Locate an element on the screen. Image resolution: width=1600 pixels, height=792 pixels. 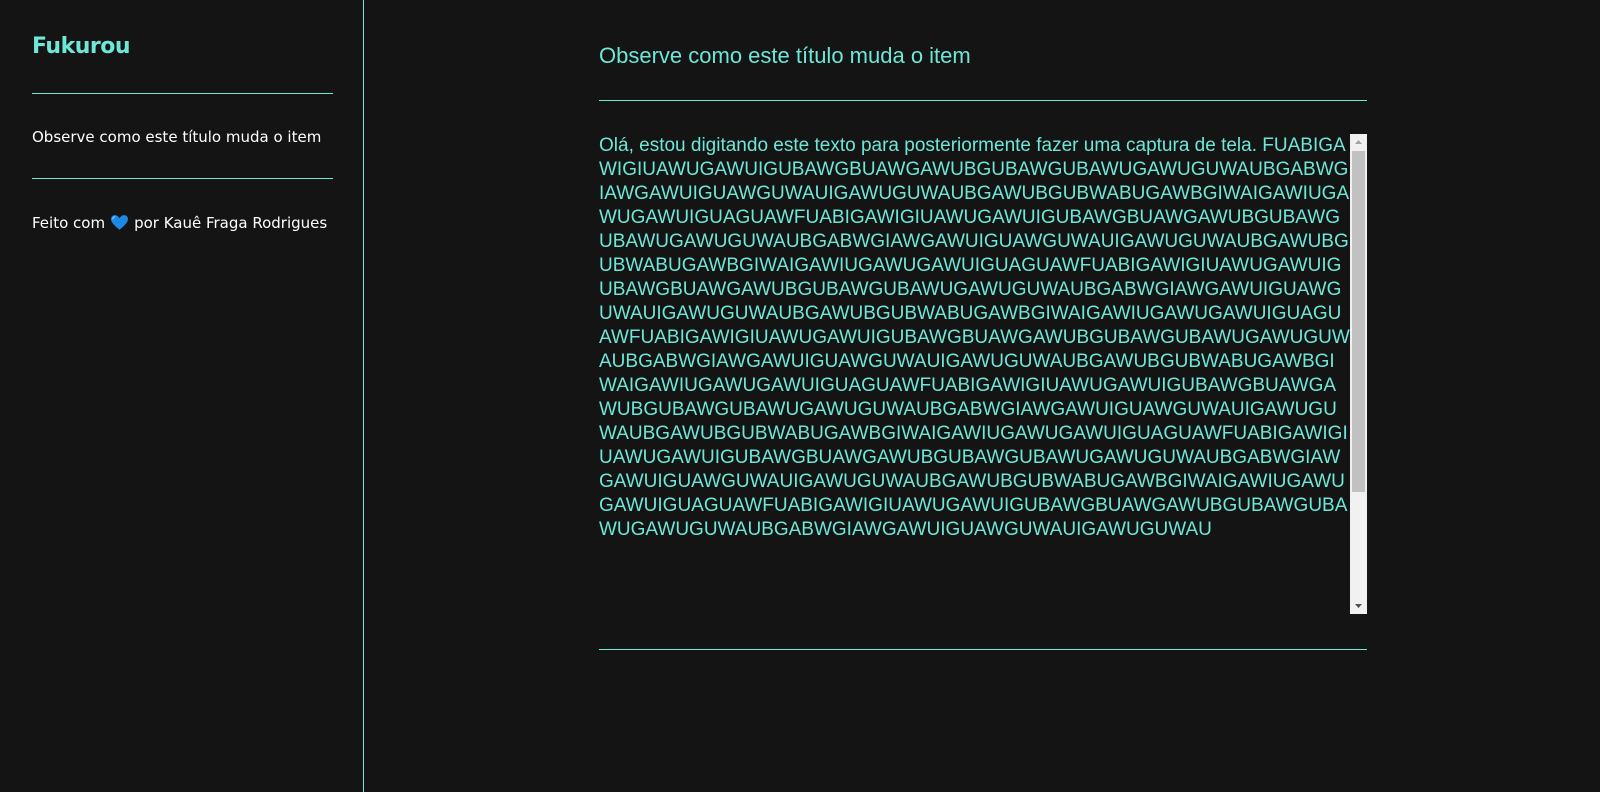
body-divider is located at coordinates (983, 649).